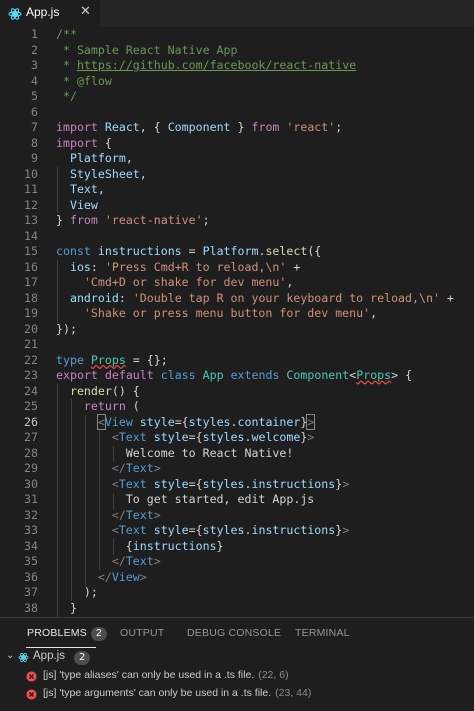 This screenshot has width=474, height=711. What do you see at coordinates (34, 96) in the screenshot?
I see `line-number: 5` at bounding box center [34, 96].